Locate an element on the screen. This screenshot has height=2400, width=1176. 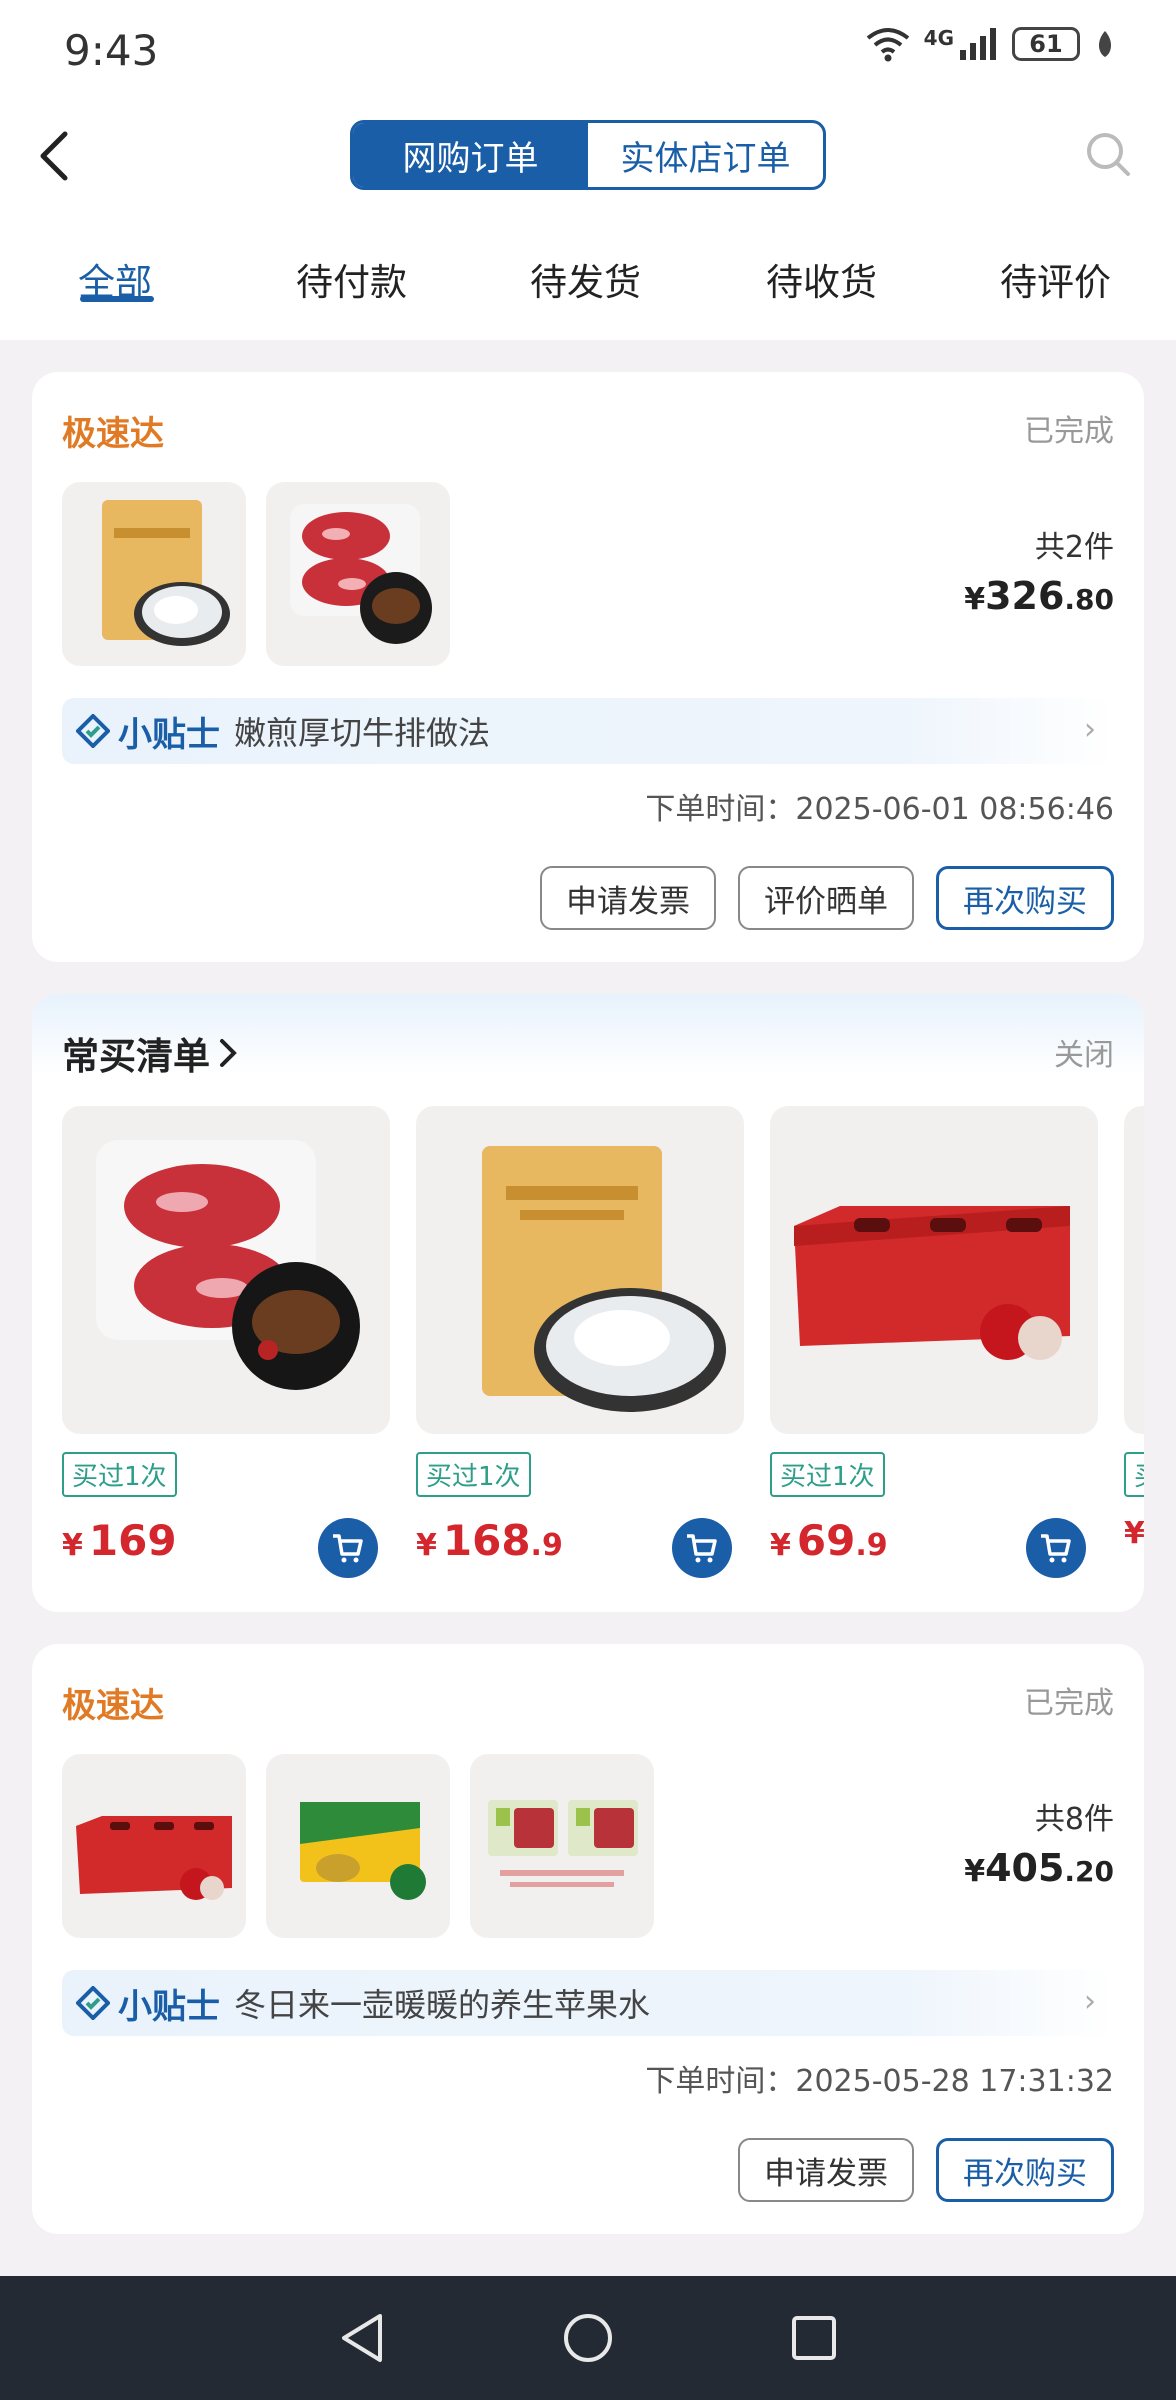
meat-pack-image is located at coordinates (563, 1843).